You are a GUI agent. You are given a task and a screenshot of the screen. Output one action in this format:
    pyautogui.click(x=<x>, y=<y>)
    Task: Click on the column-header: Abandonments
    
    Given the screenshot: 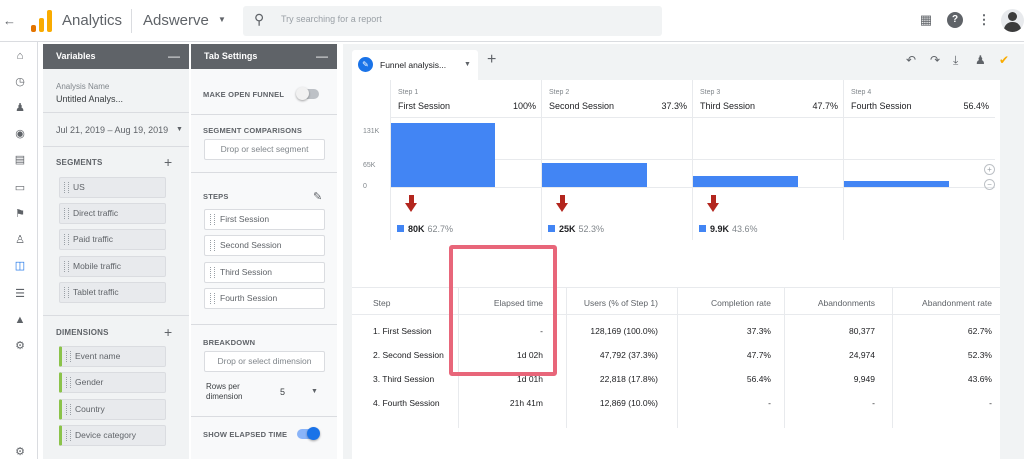 What is the action you would take?
    pyautogui.click(x=846, y=303)
    